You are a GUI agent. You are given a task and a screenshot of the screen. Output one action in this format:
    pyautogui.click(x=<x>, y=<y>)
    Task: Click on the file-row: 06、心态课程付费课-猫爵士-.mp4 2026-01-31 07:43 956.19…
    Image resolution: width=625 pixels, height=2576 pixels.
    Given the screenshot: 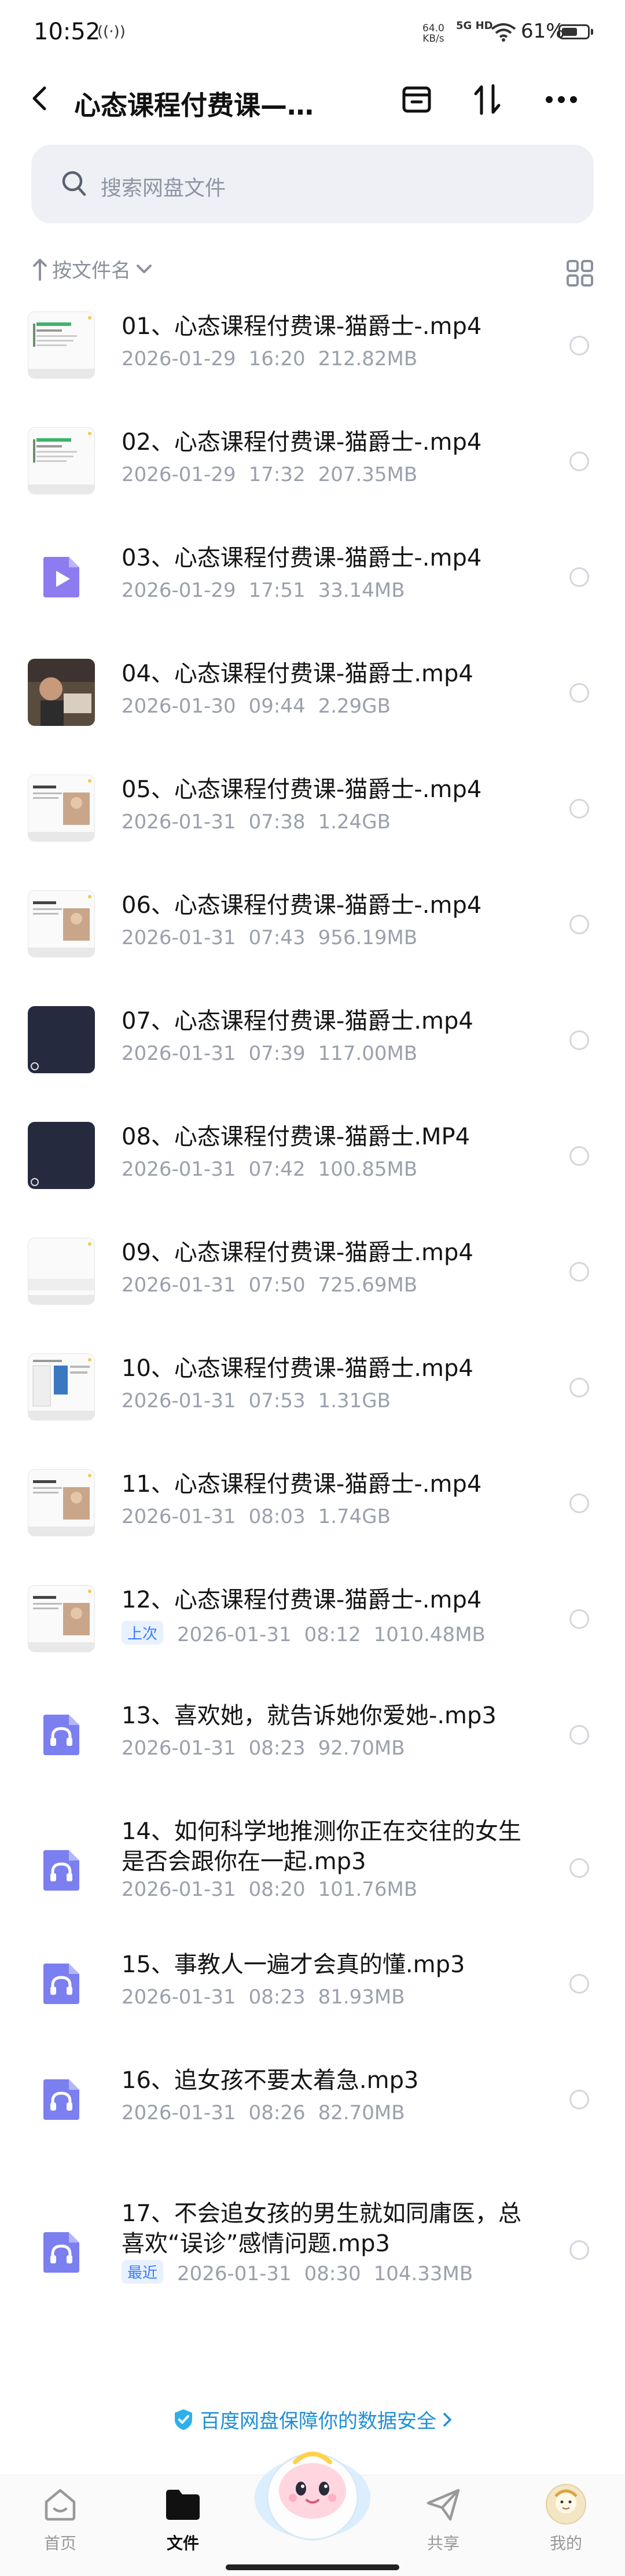 What is the action you would take?
    pyautogui.click(x=312, y=935)
    